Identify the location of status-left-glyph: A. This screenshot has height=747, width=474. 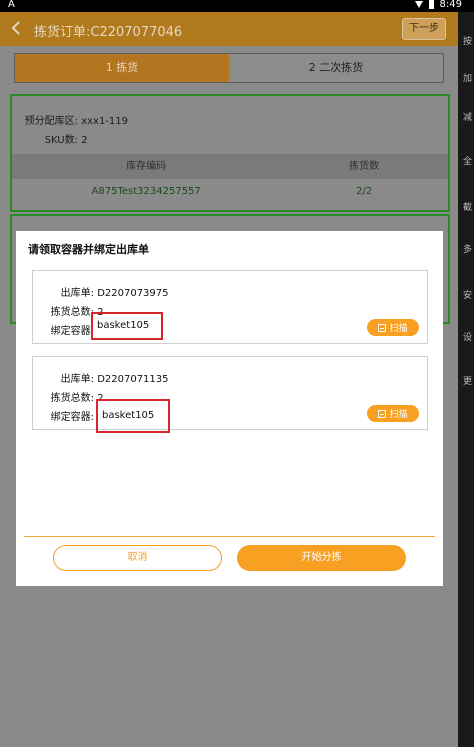
(11, 5).